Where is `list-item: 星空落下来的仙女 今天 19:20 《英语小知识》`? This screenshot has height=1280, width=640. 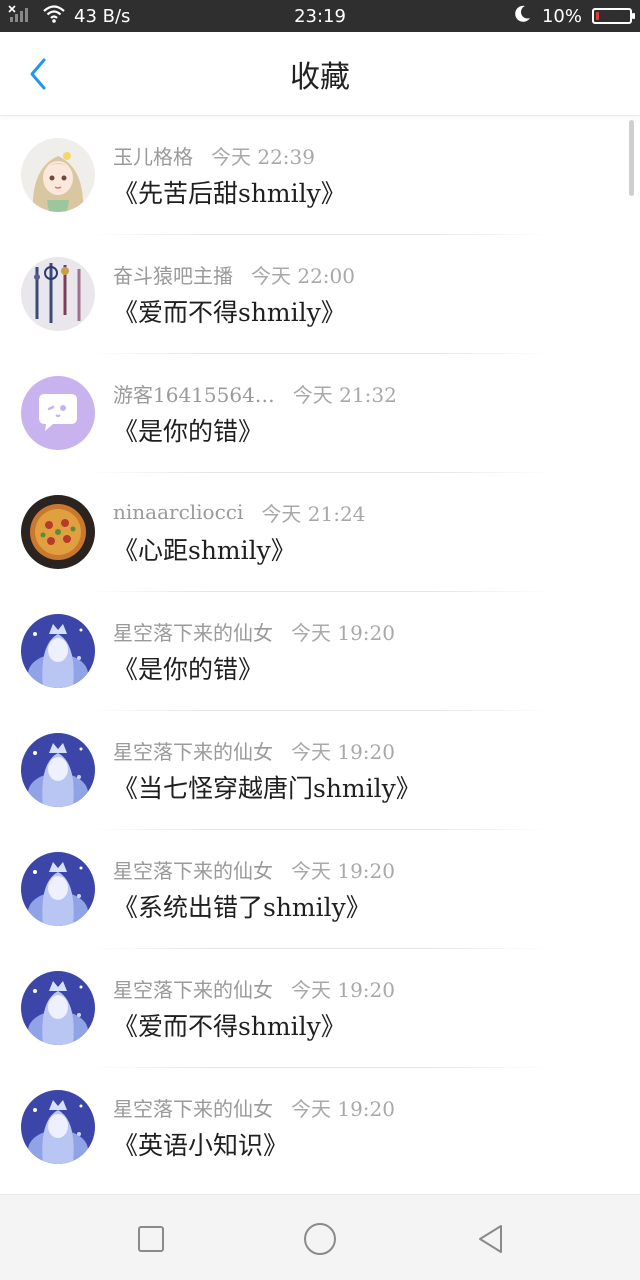 list-item: 星空落下来的仙女 今天 19:20 《英语小知识》 is located at coordinates (320, 1127).